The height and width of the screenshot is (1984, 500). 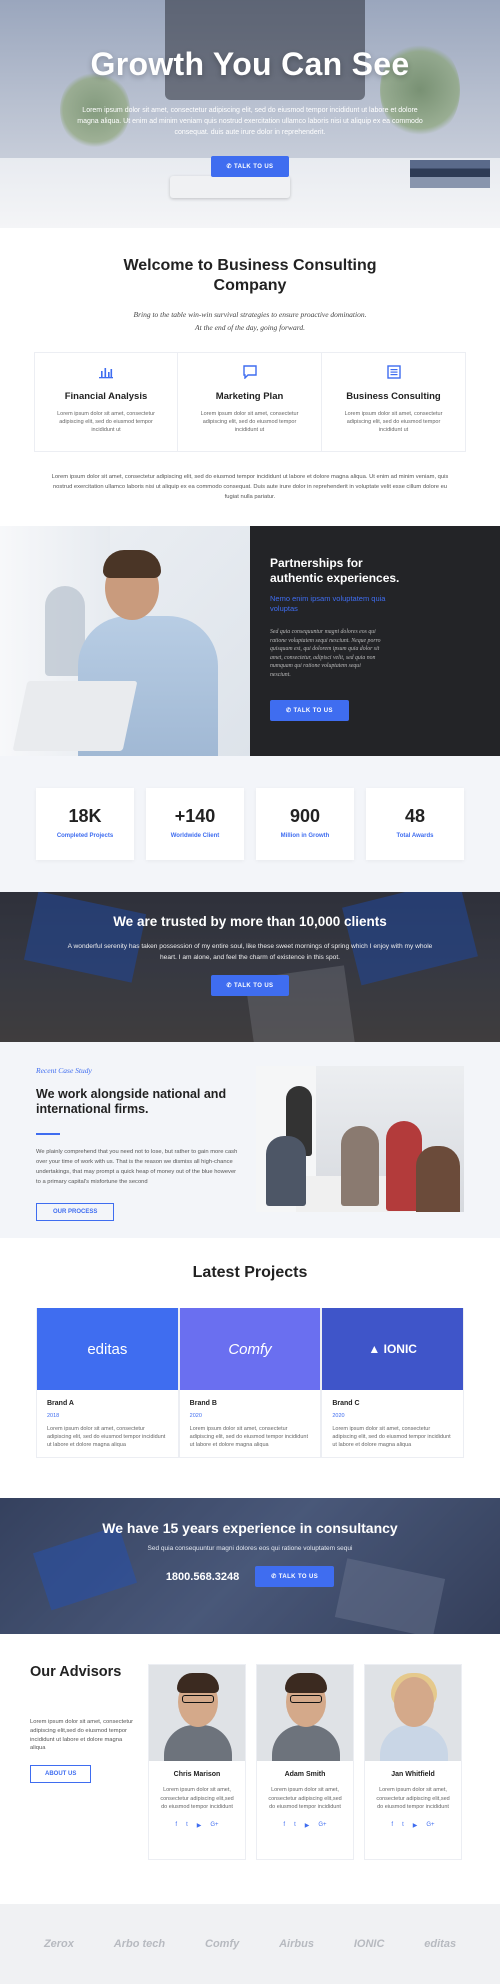 I want to click on client-logo: editas, so click(x=440, y=1944).